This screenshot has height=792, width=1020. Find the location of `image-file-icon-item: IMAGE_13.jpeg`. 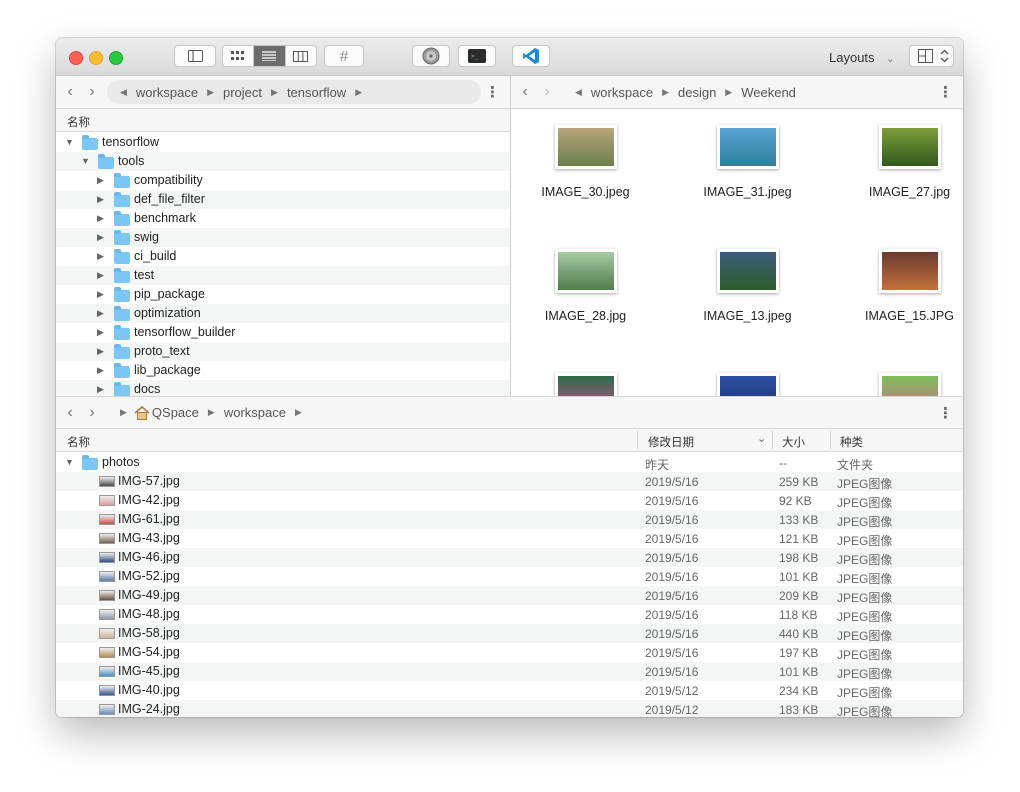

image-file-icon-item: IMAGE_13.jpeg is located at coordinates (747, 286).